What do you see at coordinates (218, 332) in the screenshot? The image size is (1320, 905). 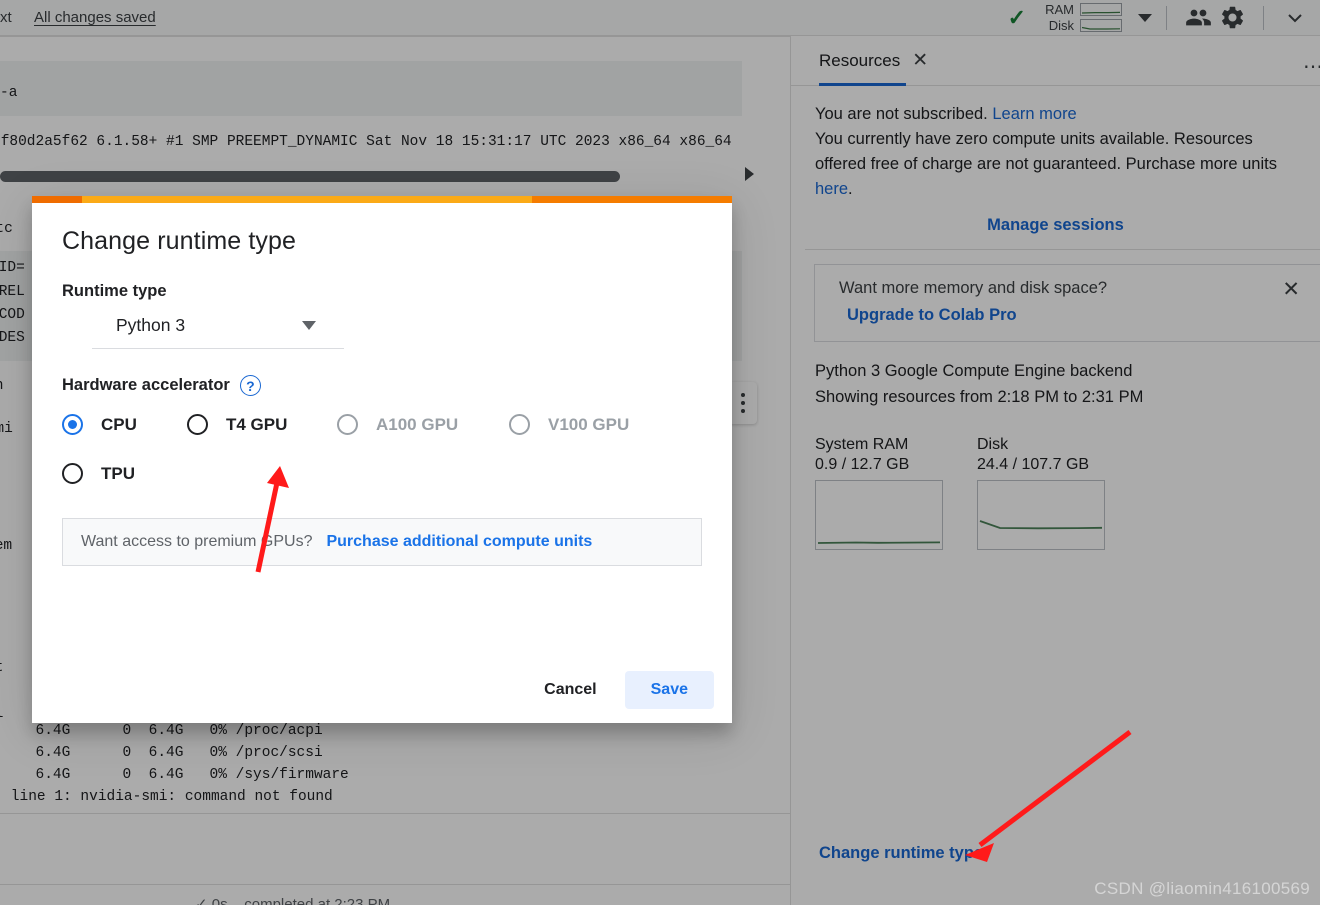 I see `runtime-type-select: Python 3` at bounding box center [218, 332].